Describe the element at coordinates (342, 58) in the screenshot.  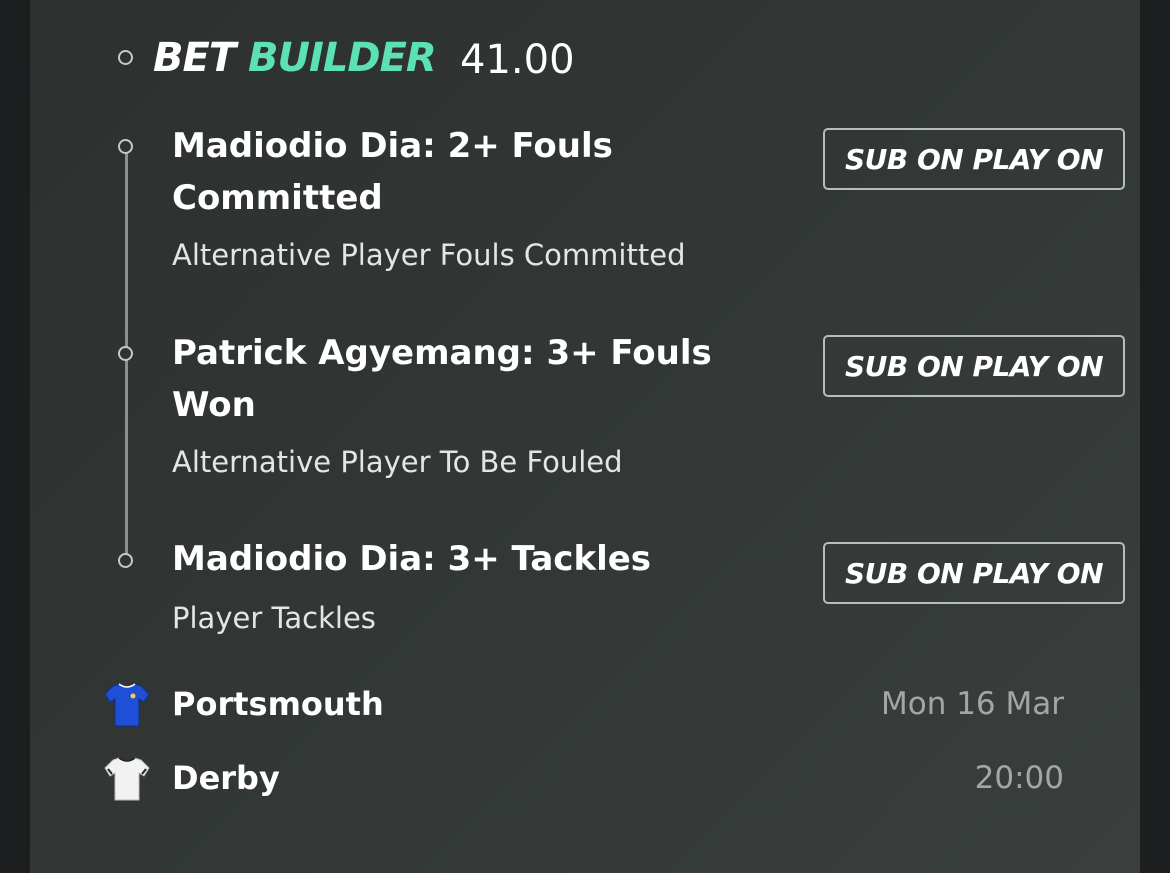
I see `title-builder: BUILDER` at that location.